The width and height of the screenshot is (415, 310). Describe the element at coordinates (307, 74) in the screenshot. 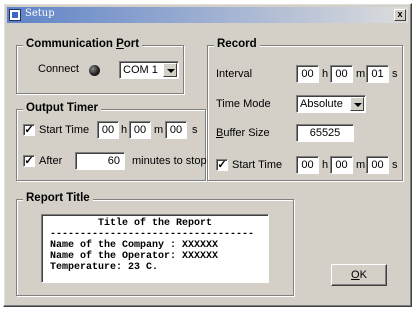

I see `interval-hour-field: 00` at that location.